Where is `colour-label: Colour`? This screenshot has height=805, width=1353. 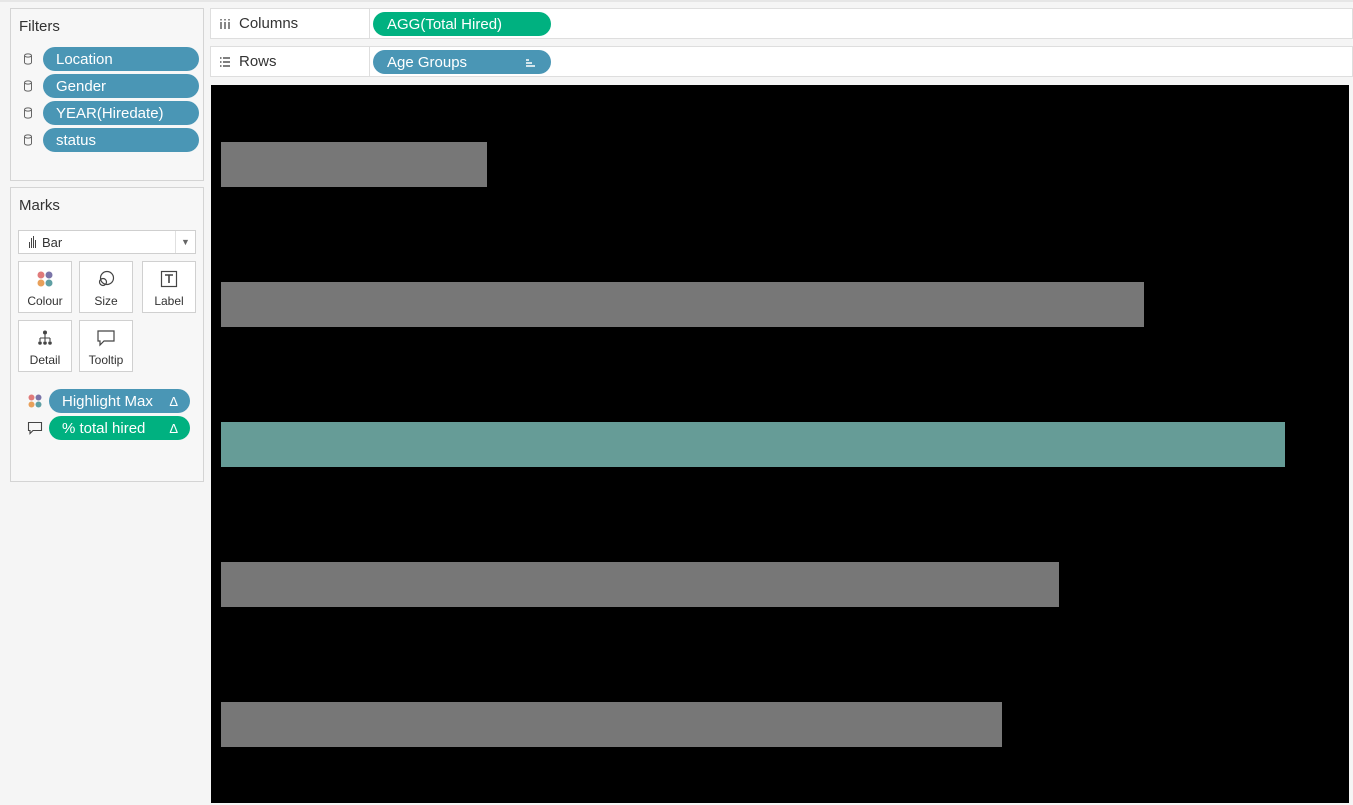 colour-label: Colour is located at coordinates (45, 301).